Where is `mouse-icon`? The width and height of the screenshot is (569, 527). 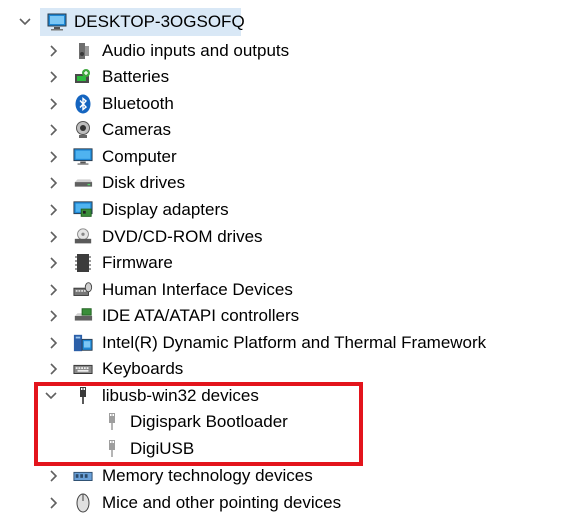 mouse-icon is located at coordinates (83, 503).